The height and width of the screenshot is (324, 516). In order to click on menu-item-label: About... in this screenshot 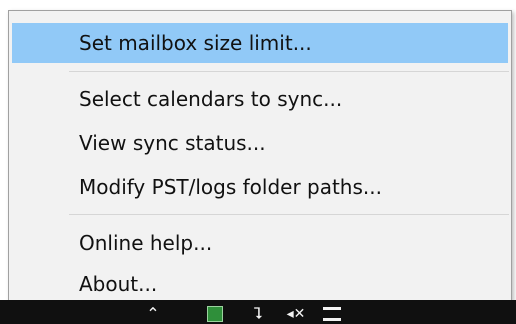, I will do `click(118, 284)`.